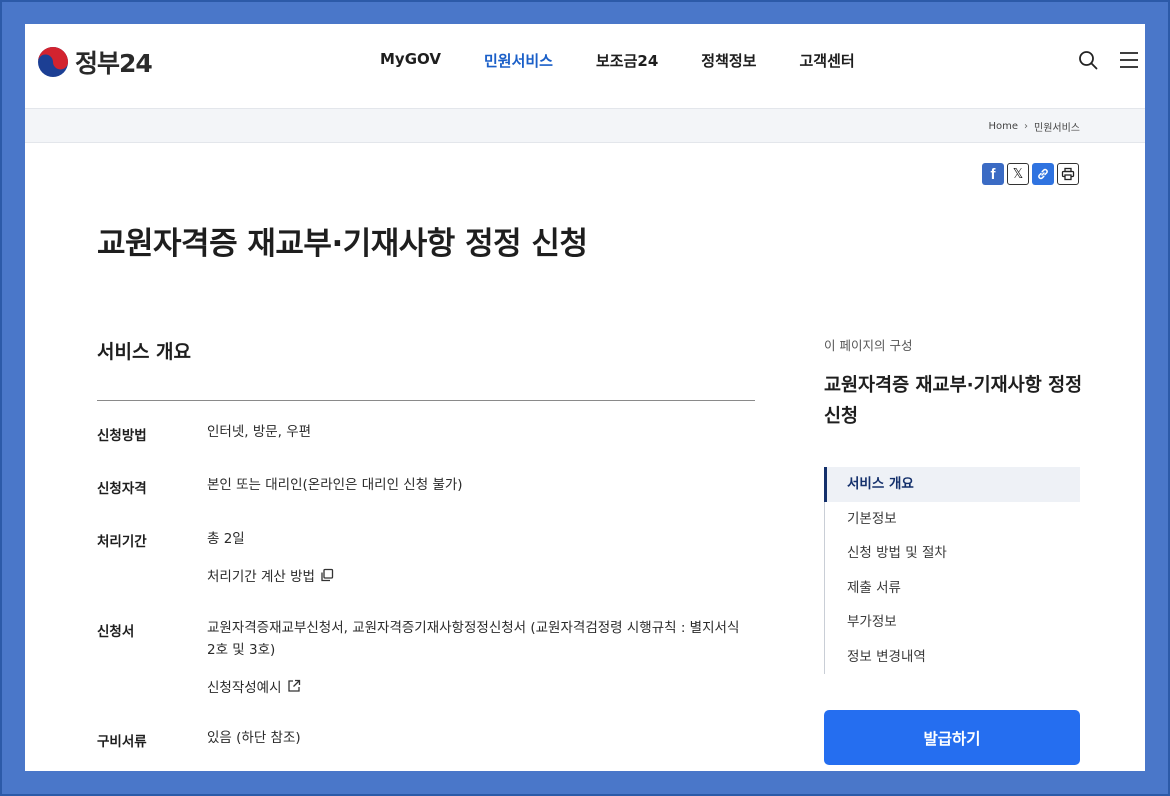 Image resolution: width=1170 pixels, height=796 pixels. Describe the element at coordinates (953, 401) in the screenshot. I see `toc-title: 교원자격증 재교부·기재사항 정정 신청` at that location.